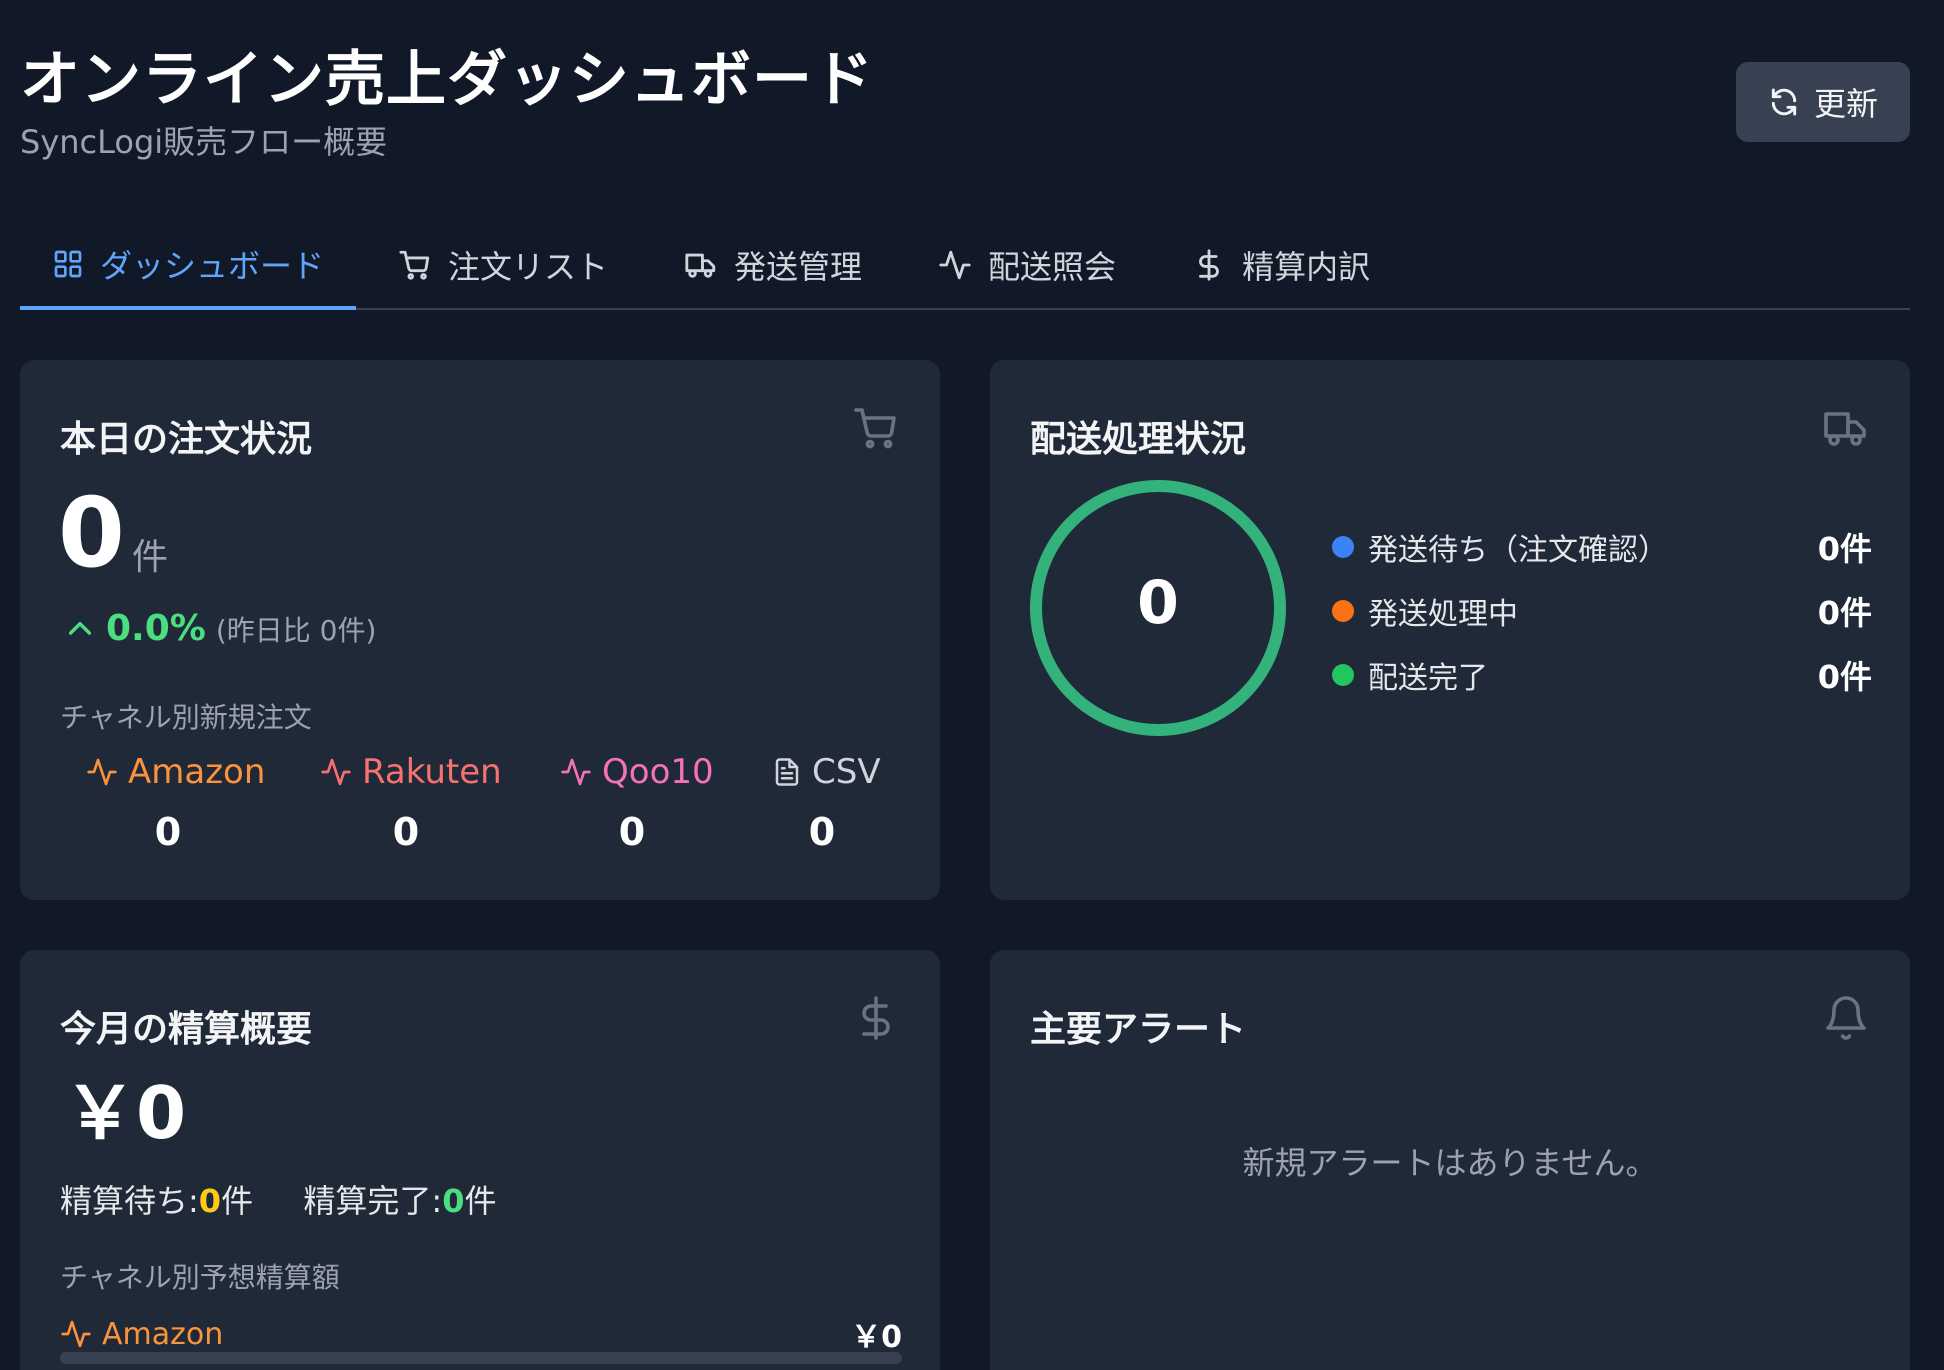  I want to click on tab-orders: 注文リスト, so click(503, 265).